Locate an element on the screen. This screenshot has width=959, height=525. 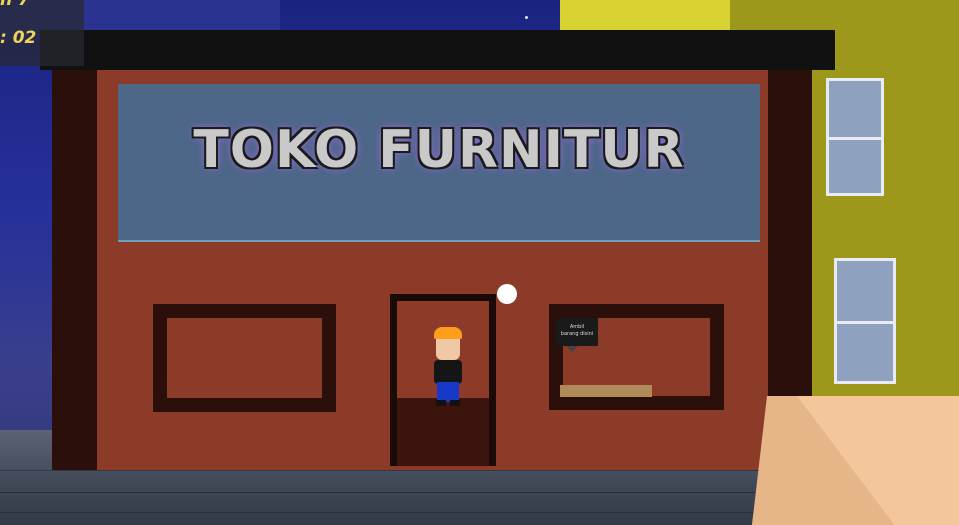
yellow-building-top is located at coordinates (645, 15).